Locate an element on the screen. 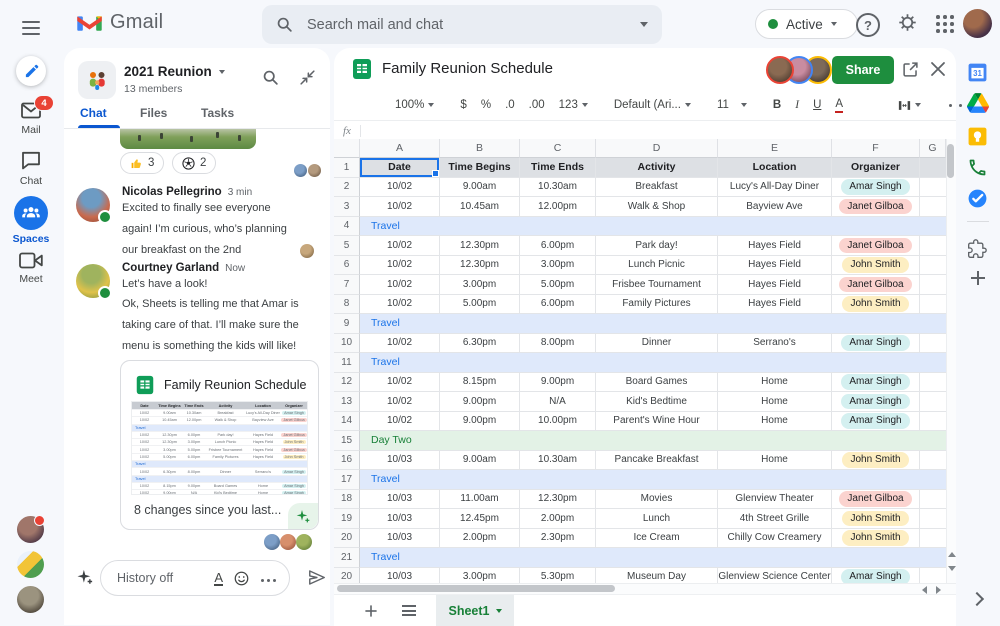  row-number: 19 is located at coordinates (347, 519).